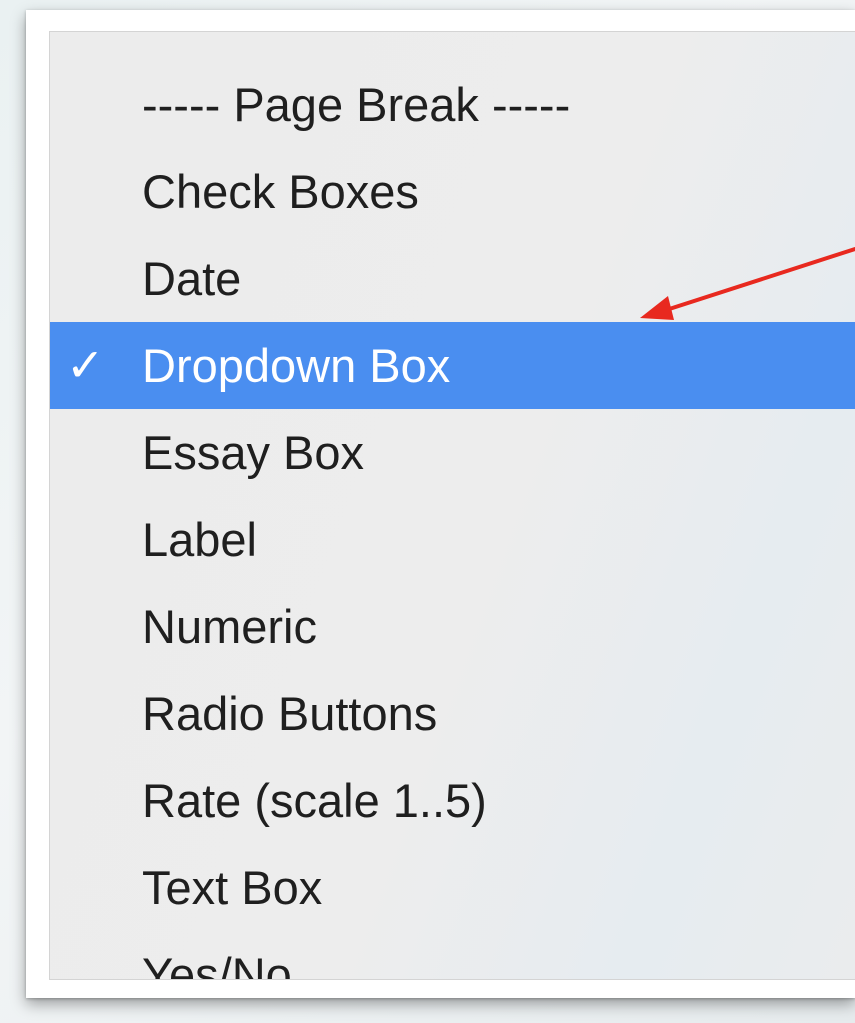 This screenshot has width=855, height=1023. I want to click on menu-item-label: Rate (scale 1..5), so click(314, 800).